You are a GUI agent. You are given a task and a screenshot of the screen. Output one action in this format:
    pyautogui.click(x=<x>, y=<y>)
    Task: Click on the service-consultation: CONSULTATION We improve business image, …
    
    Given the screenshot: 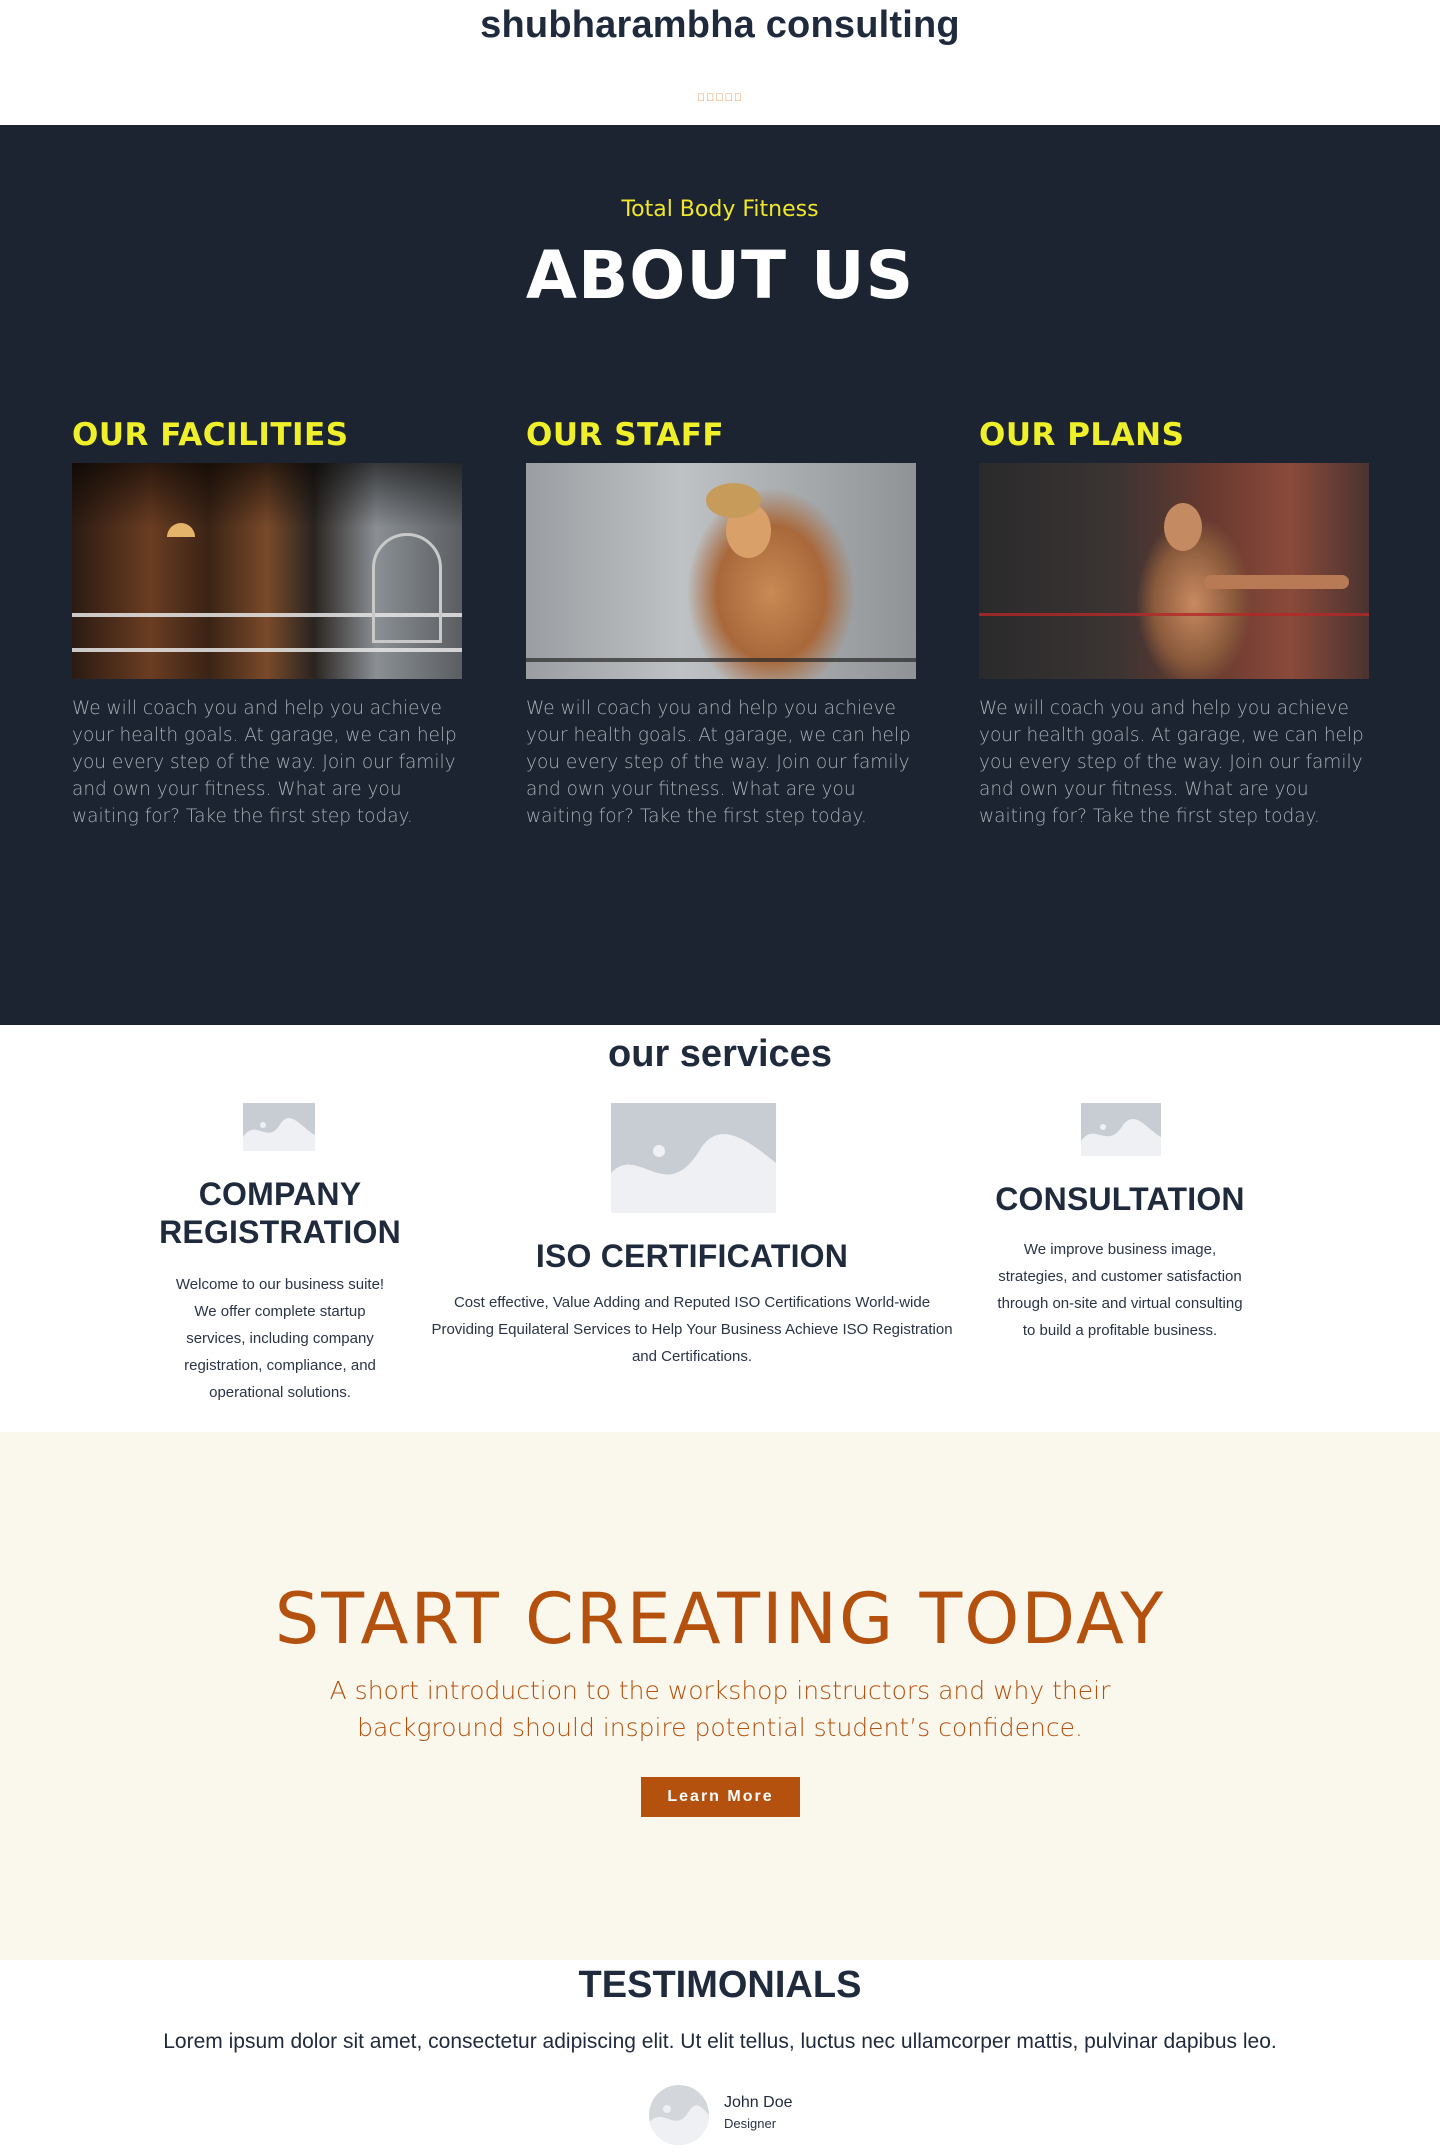 What is the action you would take?
    pyautogui.click(x=1120, y=1262)
    